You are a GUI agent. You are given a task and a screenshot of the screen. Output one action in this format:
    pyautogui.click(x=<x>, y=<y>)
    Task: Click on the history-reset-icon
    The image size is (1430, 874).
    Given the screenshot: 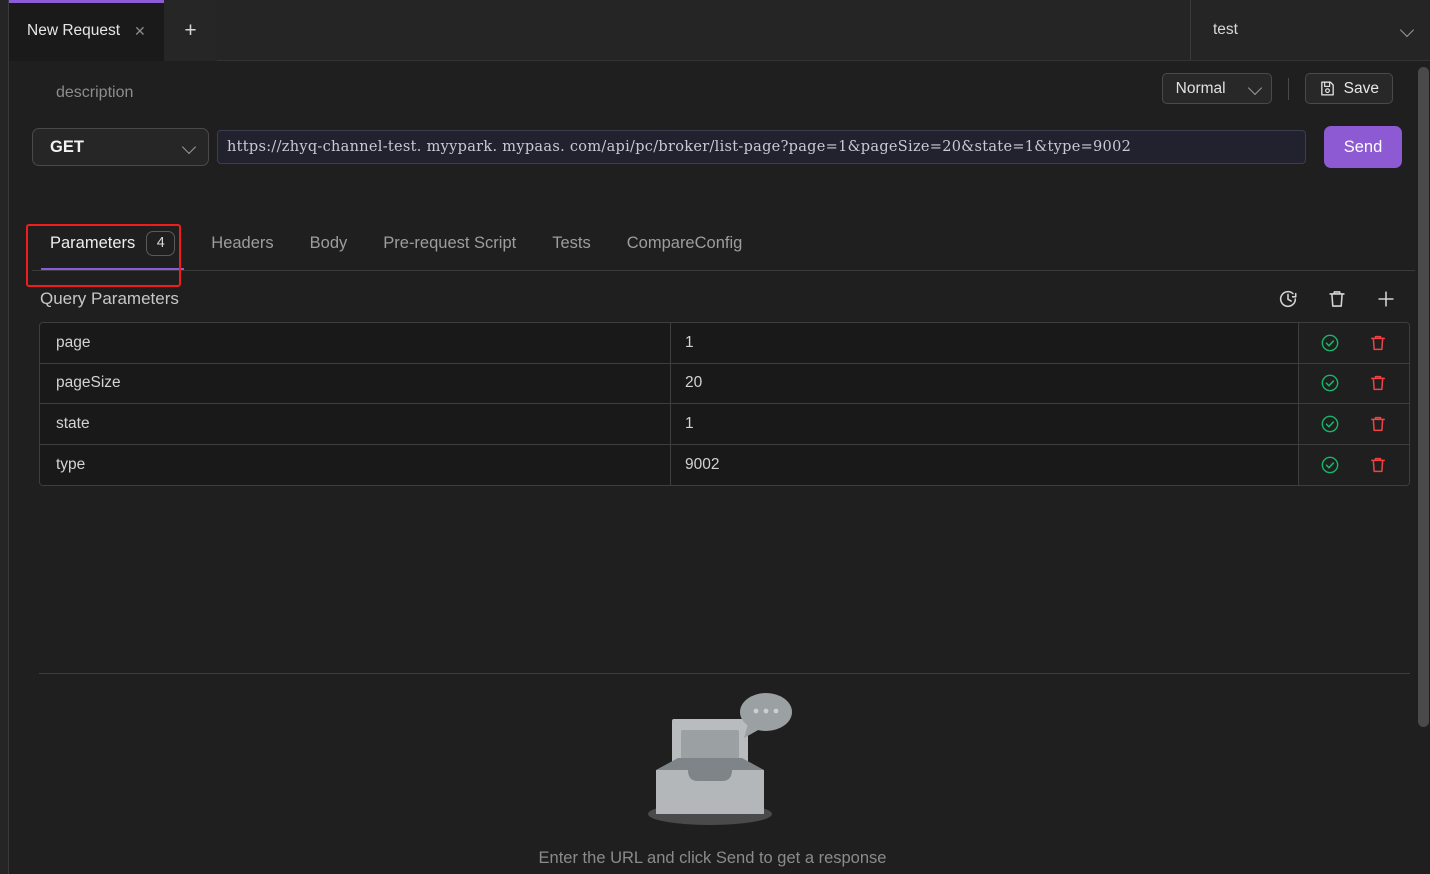 What is the action you would take?
    pyautogui.click(x=1288, y=299)
    